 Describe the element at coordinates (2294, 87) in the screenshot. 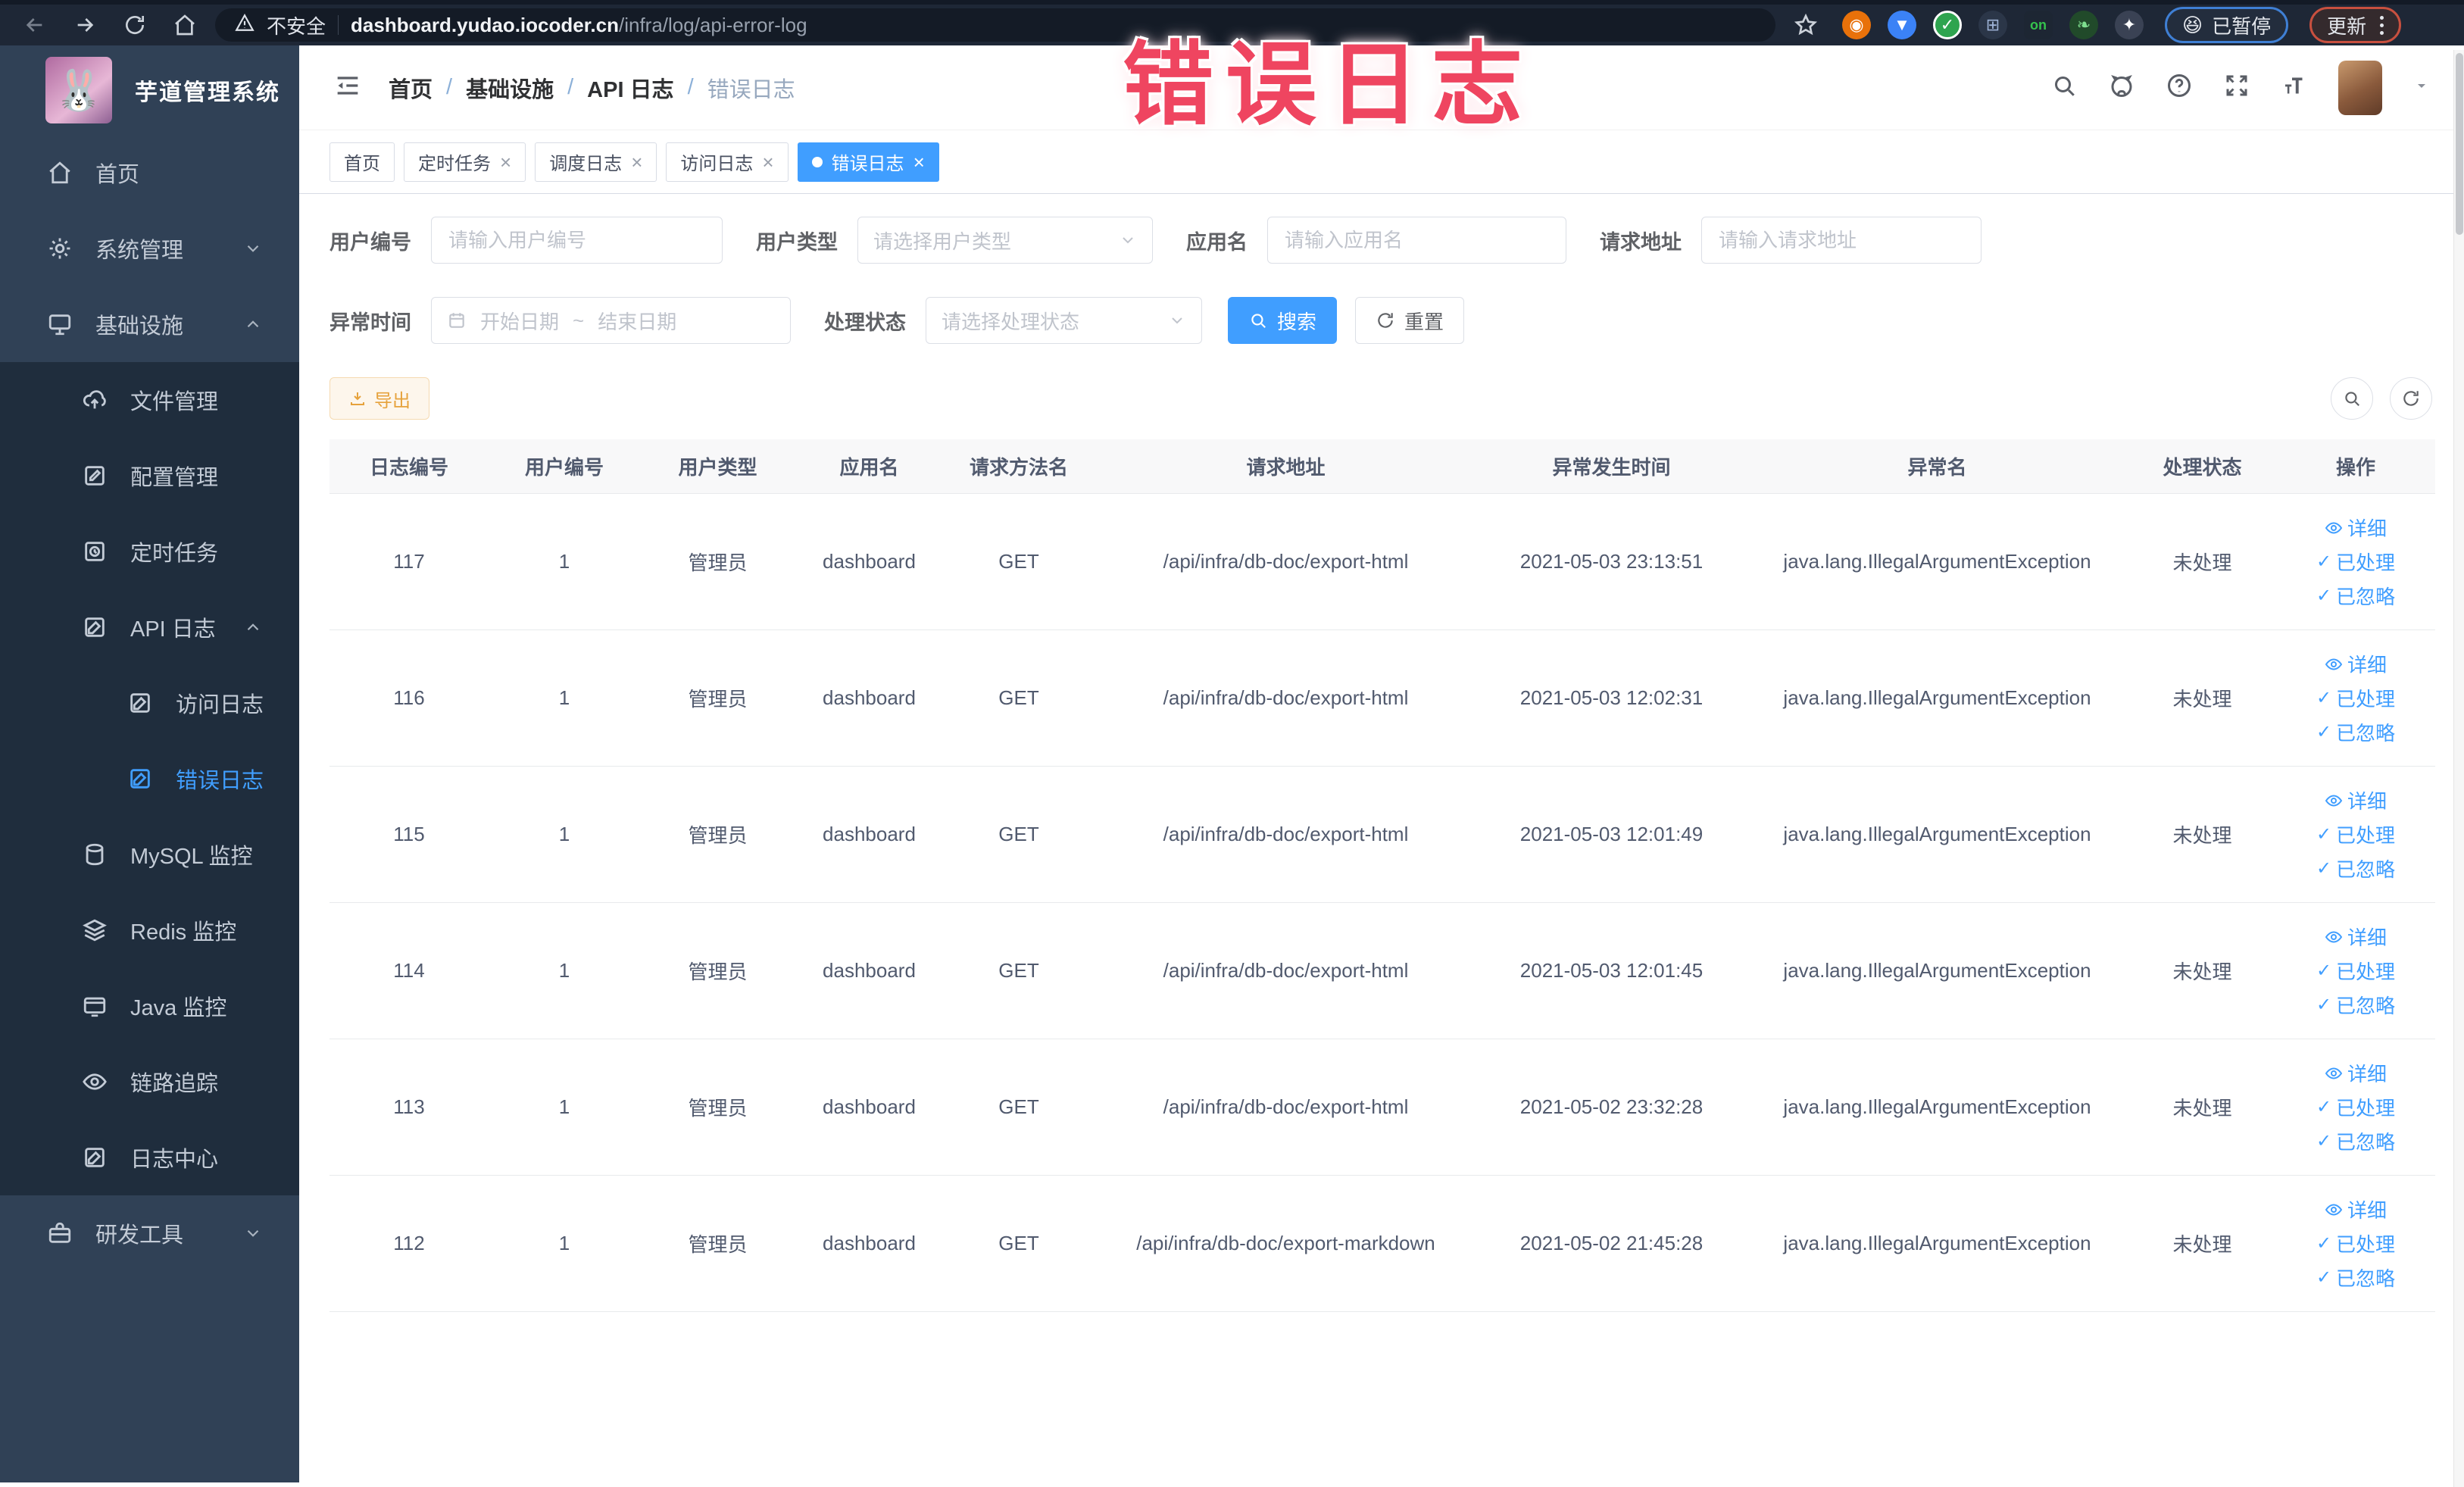

I see `font-size-icon` at that location.